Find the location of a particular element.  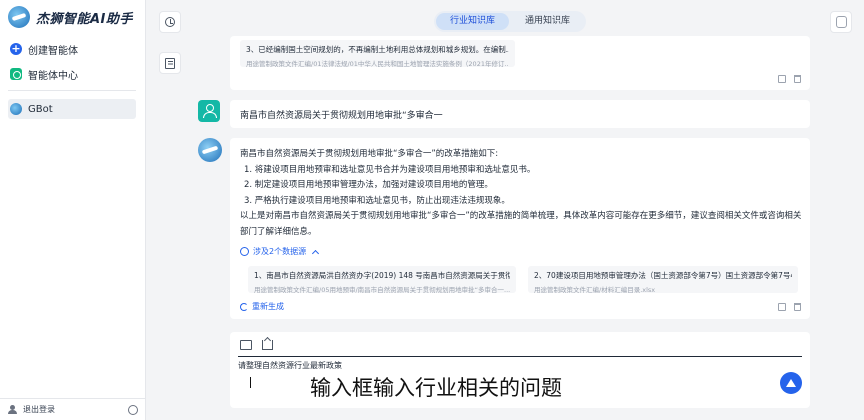

note-icon is located at coordinates (170, 63).